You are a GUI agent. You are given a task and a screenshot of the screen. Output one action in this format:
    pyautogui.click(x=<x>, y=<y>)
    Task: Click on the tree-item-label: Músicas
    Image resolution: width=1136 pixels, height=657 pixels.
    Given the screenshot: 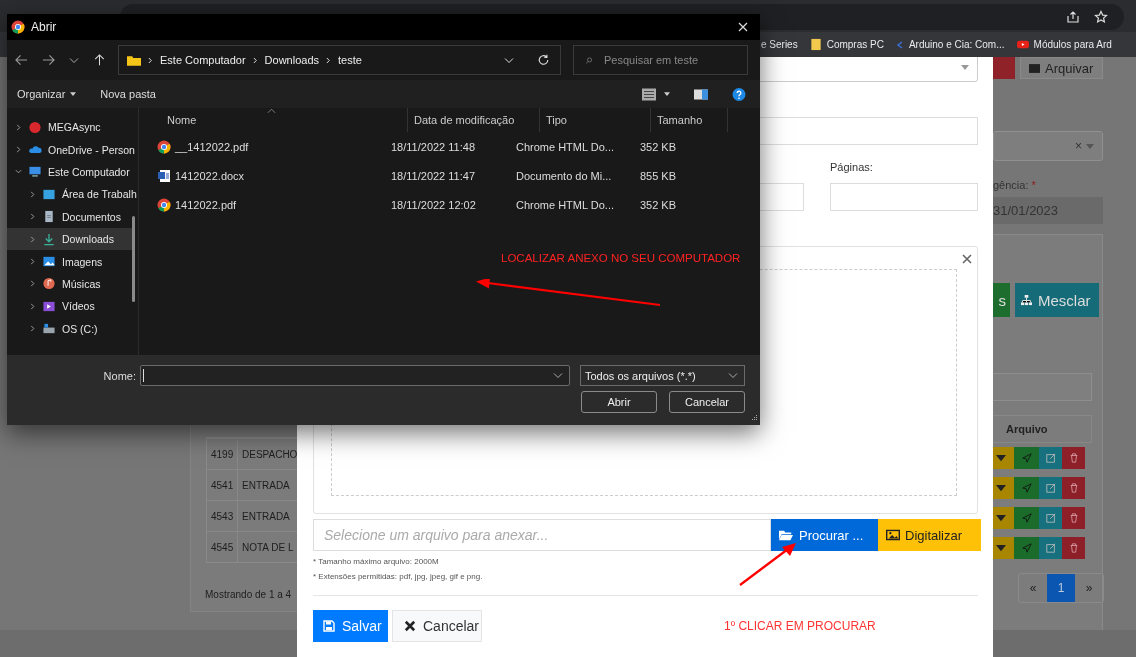 What is the action you would take?
    pyautogui.click(x=81, y=283)
    